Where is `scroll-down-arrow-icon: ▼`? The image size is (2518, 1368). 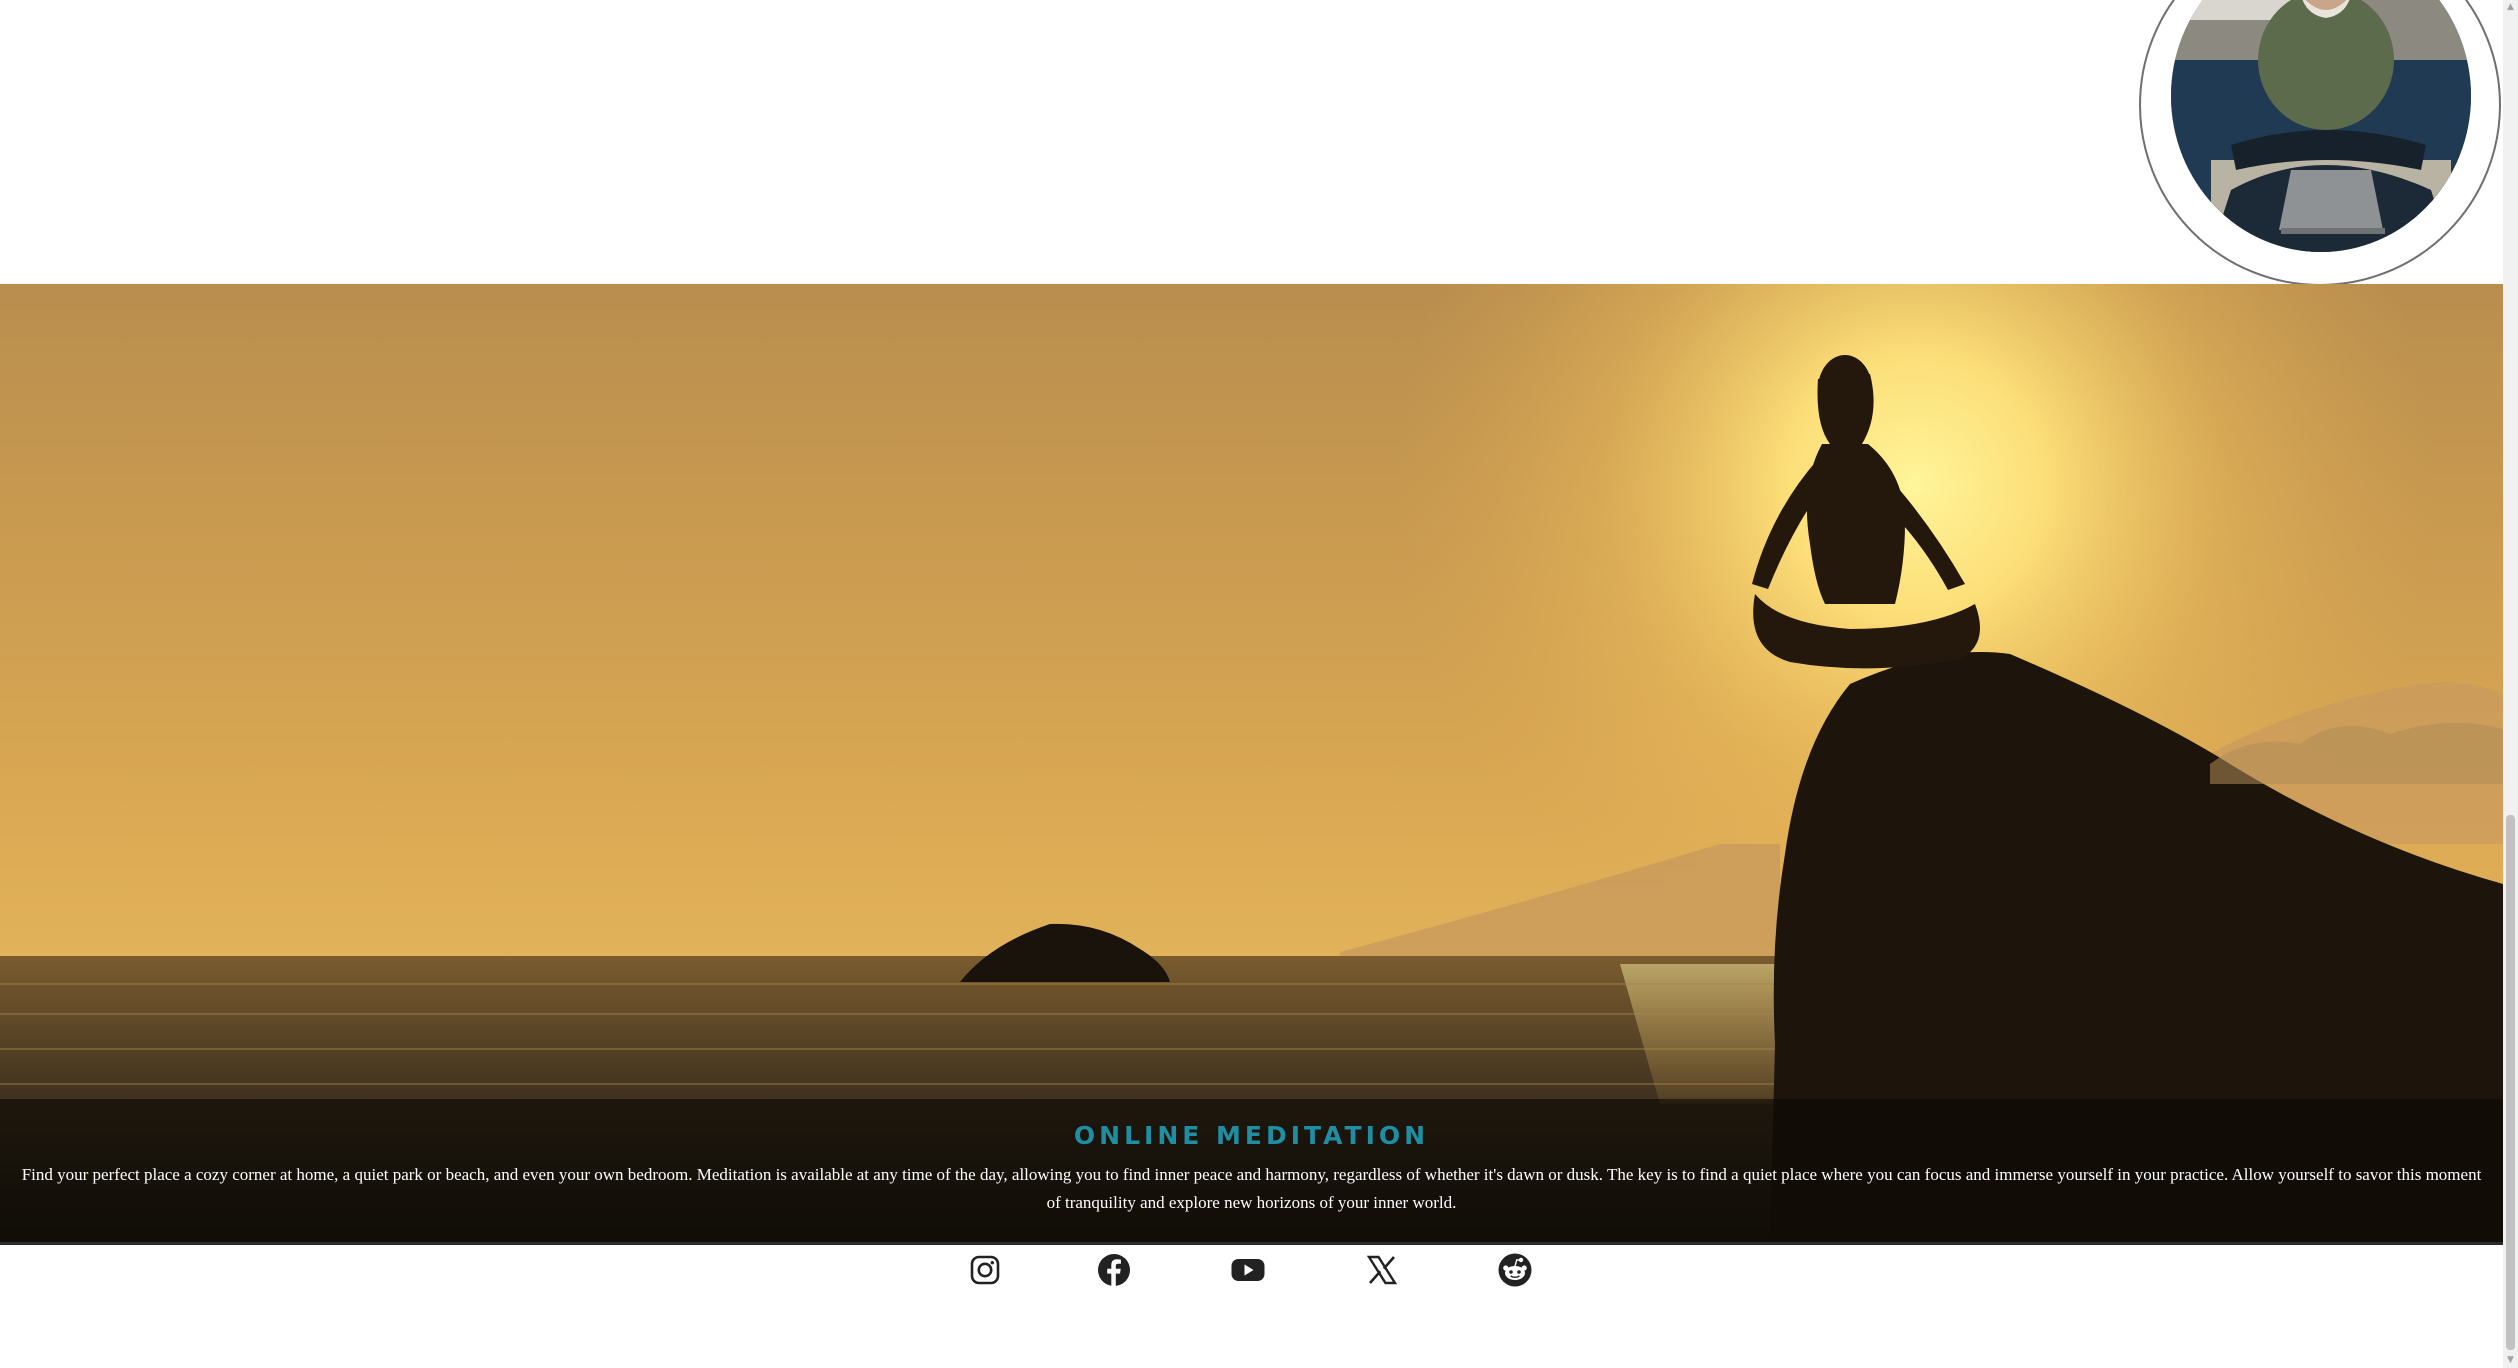 scroll-down-arrow-icon: ▼ is located at coordinates (2510, 1360).